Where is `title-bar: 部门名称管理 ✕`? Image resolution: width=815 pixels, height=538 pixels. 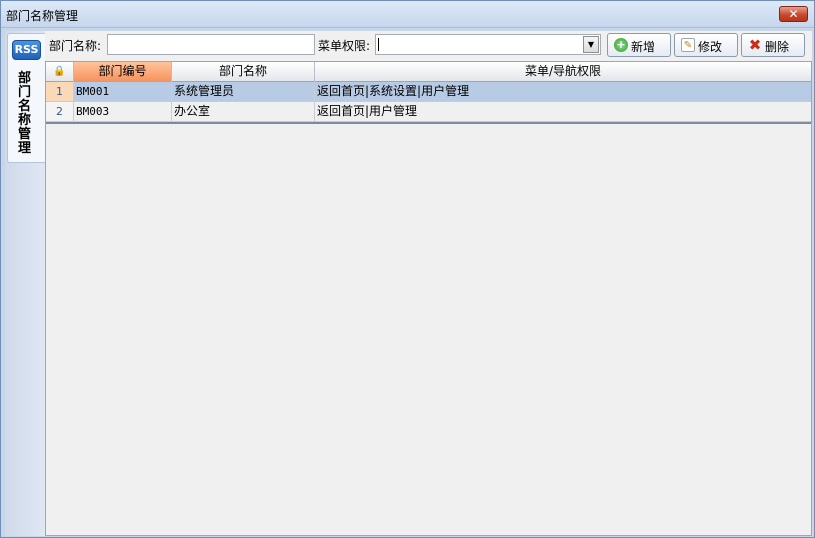 title-bar: 部门名称管理 ✕ is located at coordinates (407, 14).